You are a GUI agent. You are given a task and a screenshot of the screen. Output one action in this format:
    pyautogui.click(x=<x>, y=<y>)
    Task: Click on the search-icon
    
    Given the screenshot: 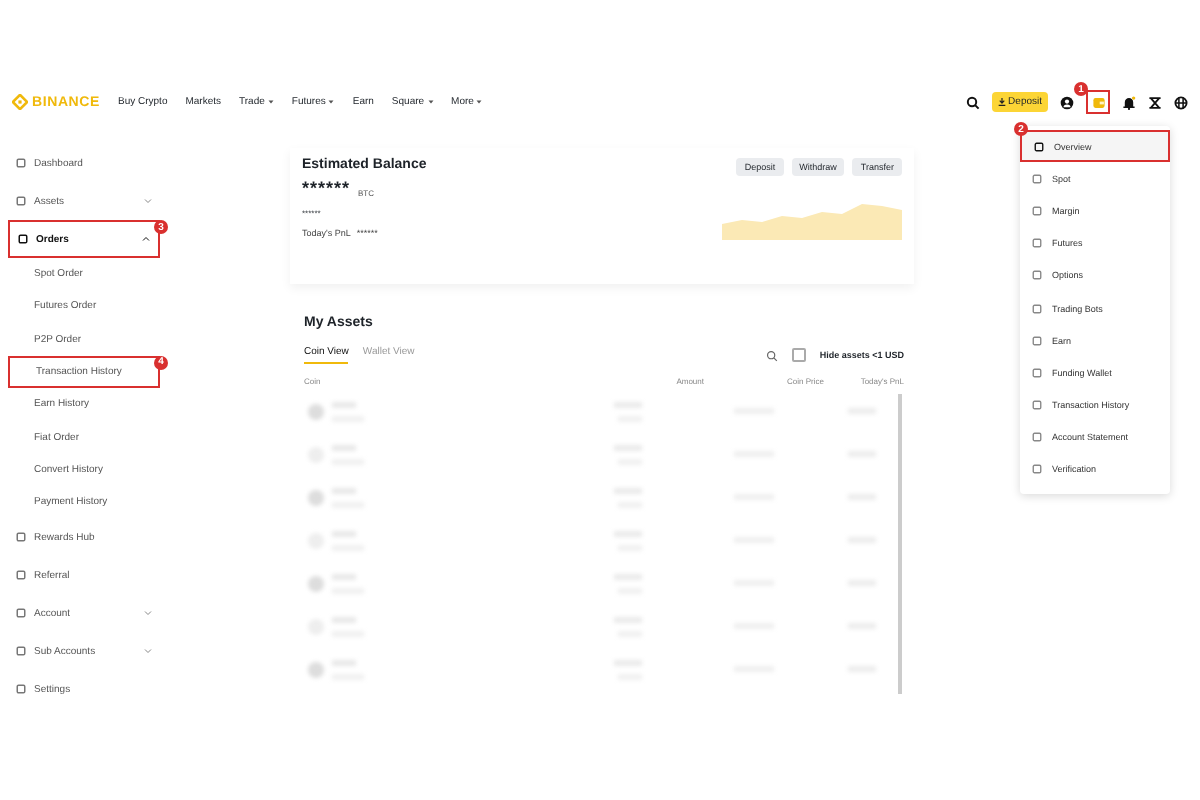 What is the action you would take?
    pyautogui.click(x=972, y=102)
    